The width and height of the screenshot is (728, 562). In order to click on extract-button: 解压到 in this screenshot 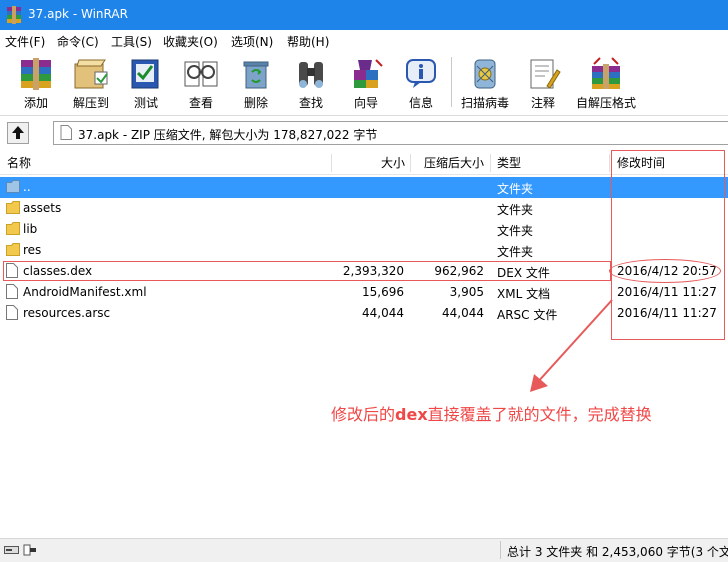, I will do `click(91, 83)`.